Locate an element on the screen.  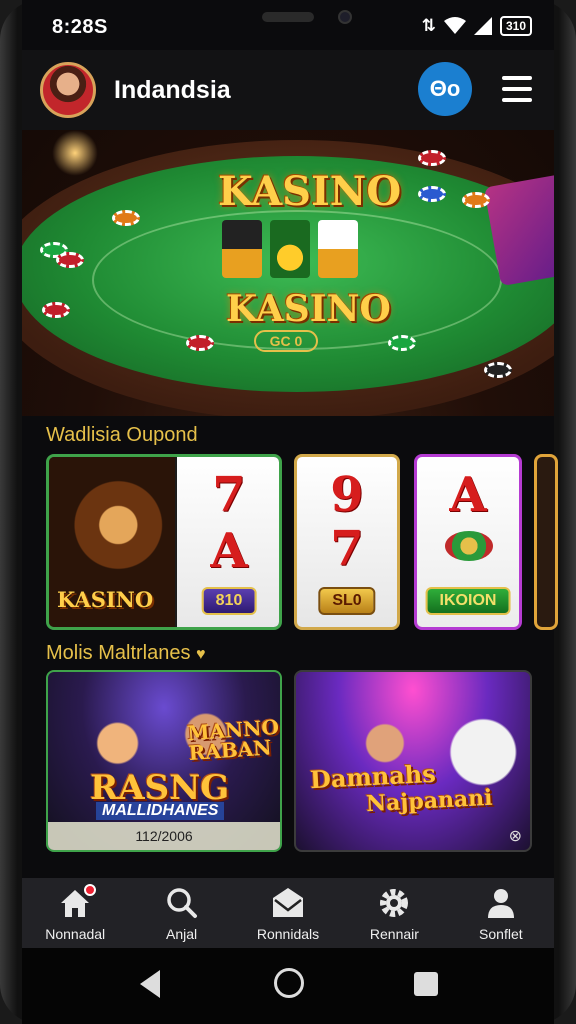
slot-tile-logo: KASINO is located at coordinates (105, 599).